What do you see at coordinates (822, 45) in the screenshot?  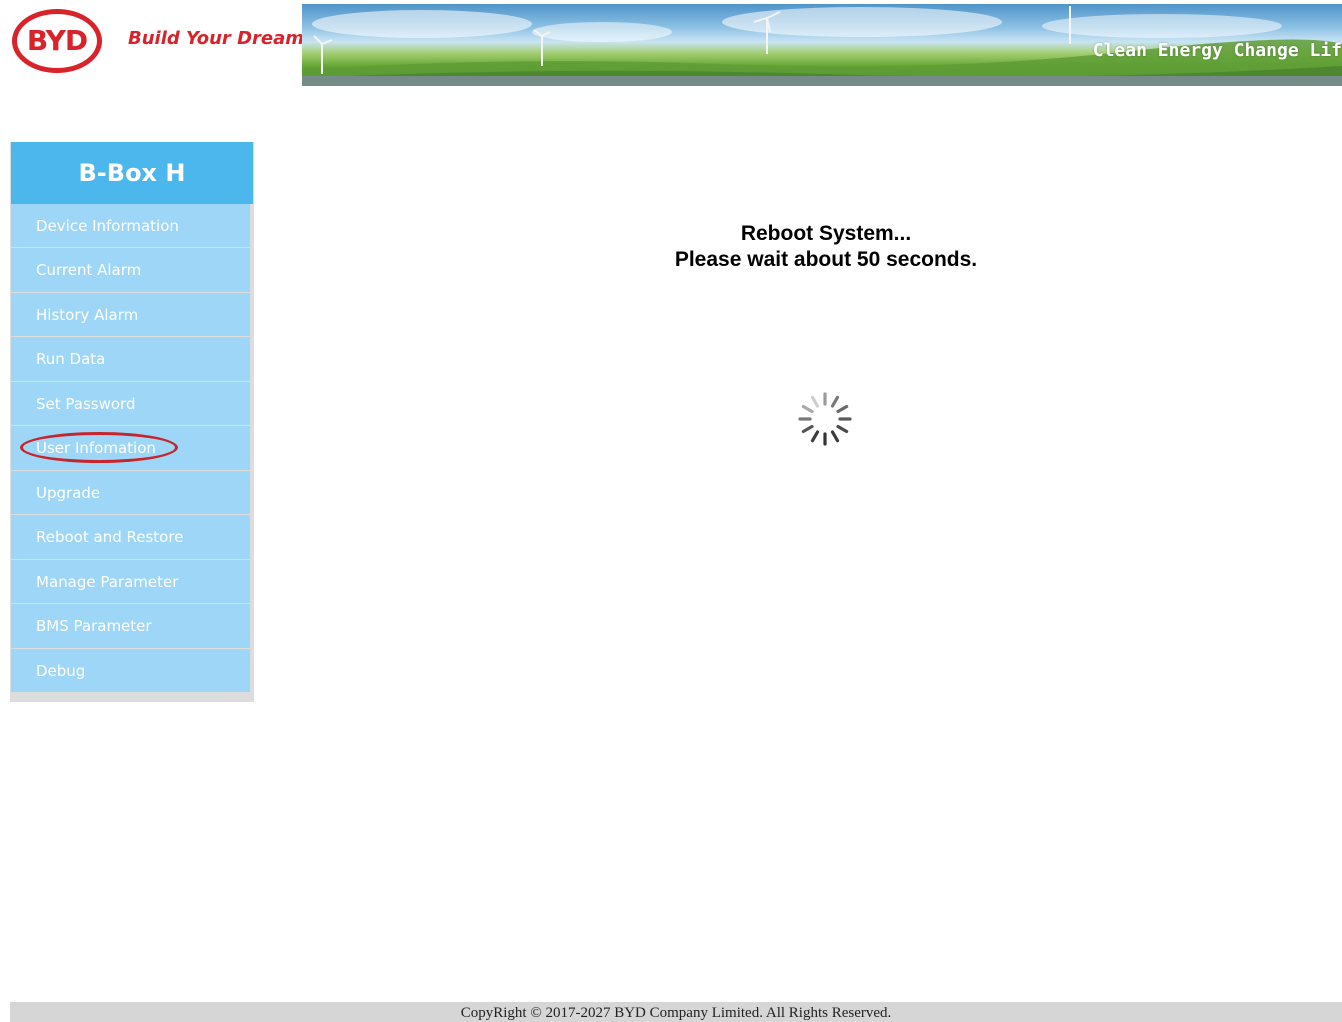 I see `header-banner: Clean Energy Change Lif` at bounding box center [822, 45].